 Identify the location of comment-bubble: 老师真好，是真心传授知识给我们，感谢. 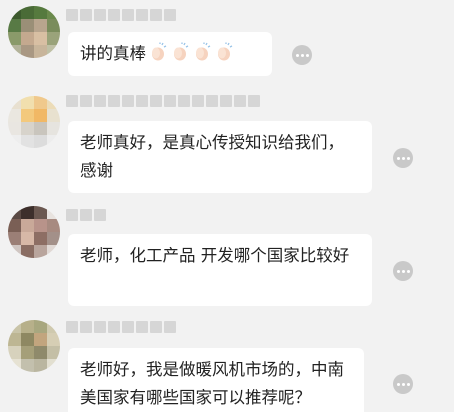
(220, 157).